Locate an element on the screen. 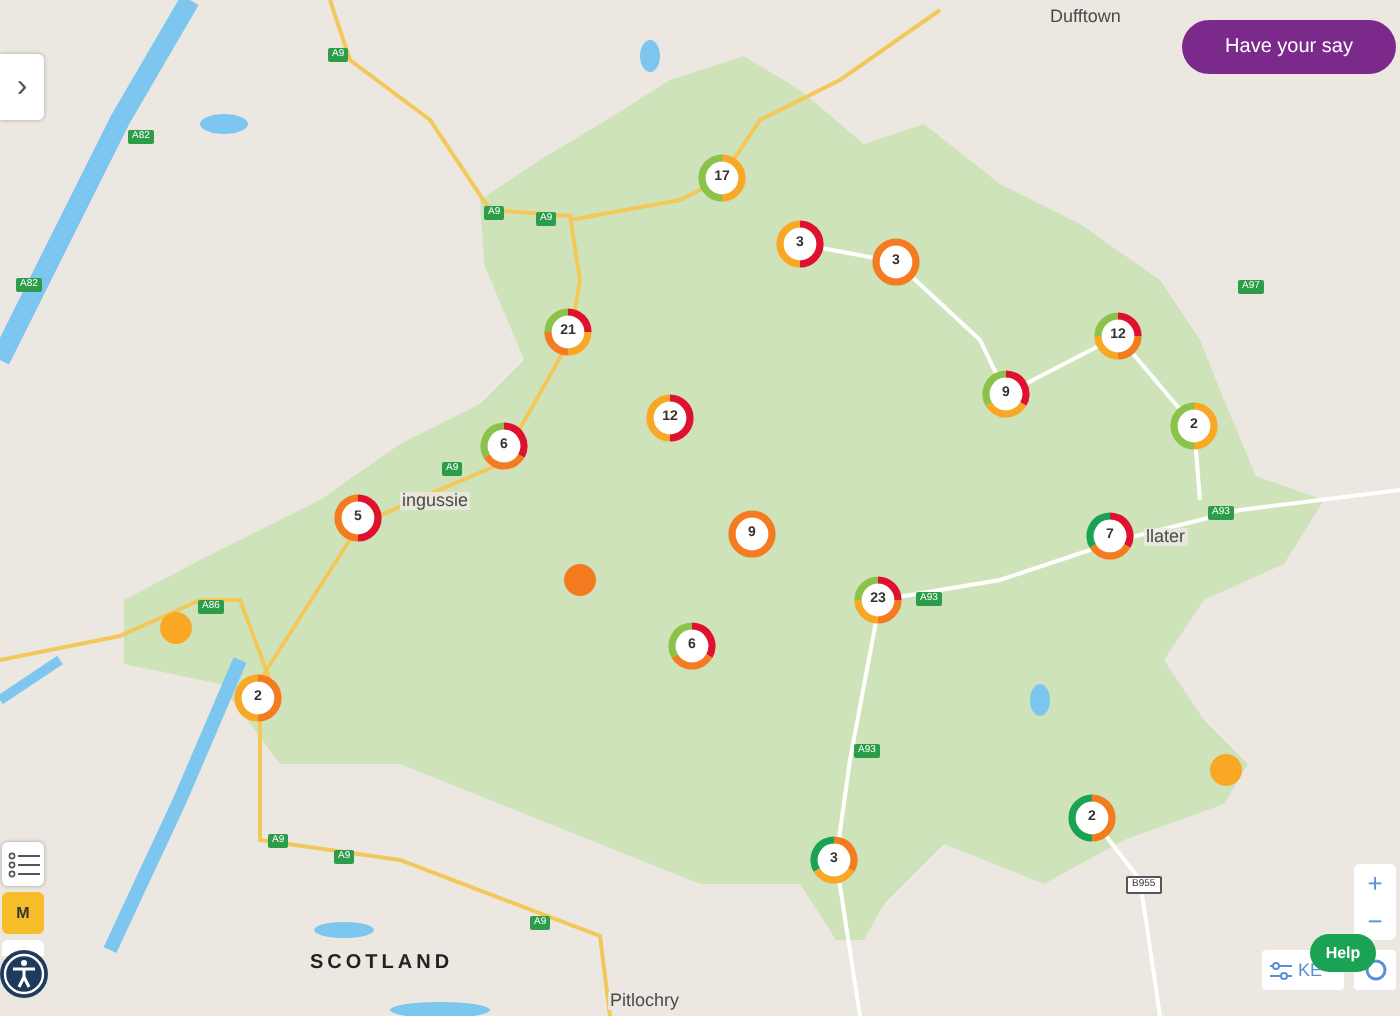  map-style-button: M is located at coordinates (23, 913).